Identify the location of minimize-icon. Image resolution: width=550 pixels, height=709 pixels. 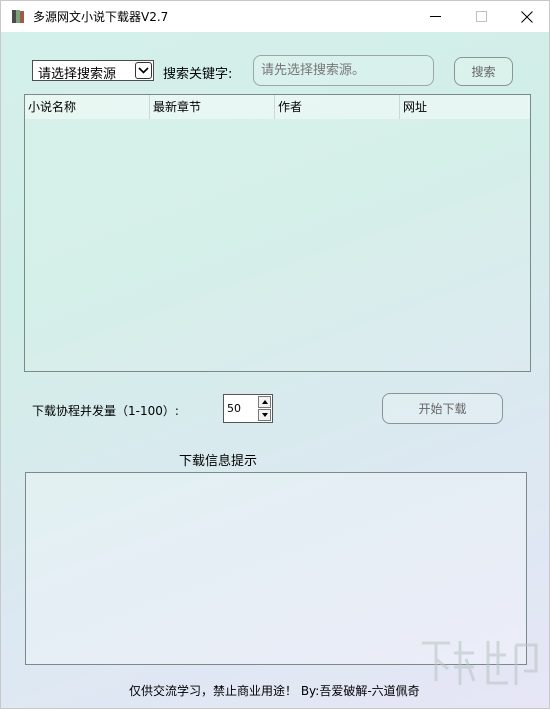
(435, 16).